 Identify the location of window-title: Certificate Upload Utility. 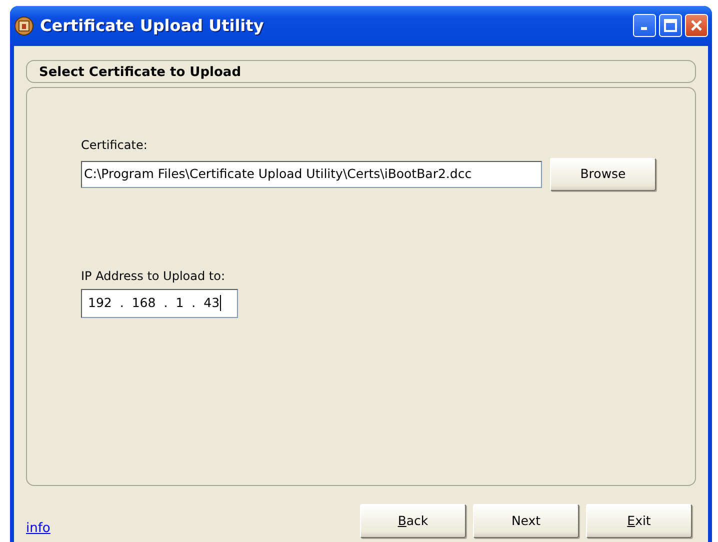
(152, 25).